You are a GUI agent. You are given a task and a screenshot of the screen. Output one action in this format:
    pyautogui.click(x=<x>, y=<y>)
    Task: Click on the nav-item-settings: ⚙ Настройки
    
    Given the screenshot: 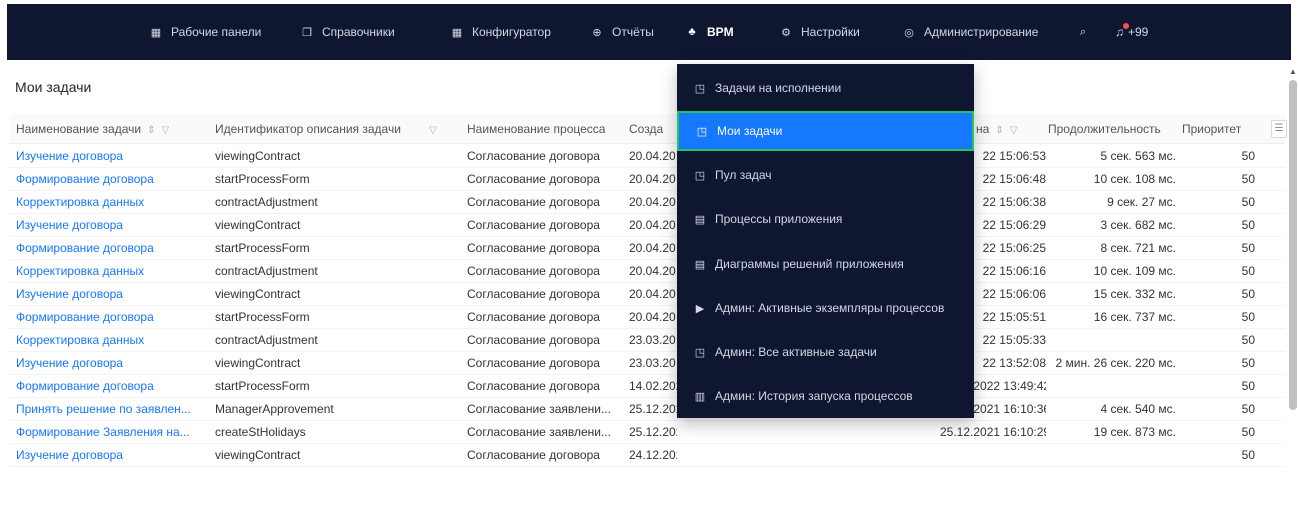 What is the action you would take?
    pyautogui.click(x=819, y=32)
    